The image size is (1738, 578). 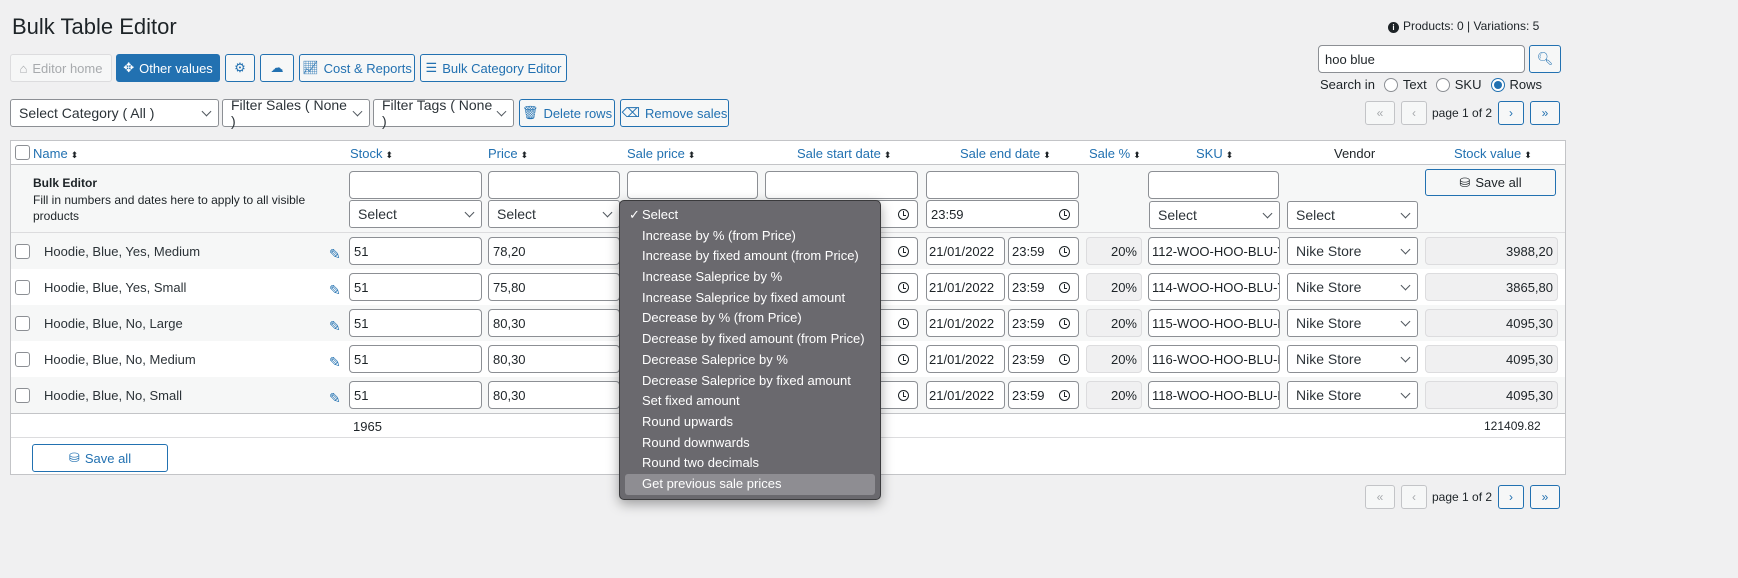 I want to click on bulk-sku-select: Select, so click(x=1214, y=215).